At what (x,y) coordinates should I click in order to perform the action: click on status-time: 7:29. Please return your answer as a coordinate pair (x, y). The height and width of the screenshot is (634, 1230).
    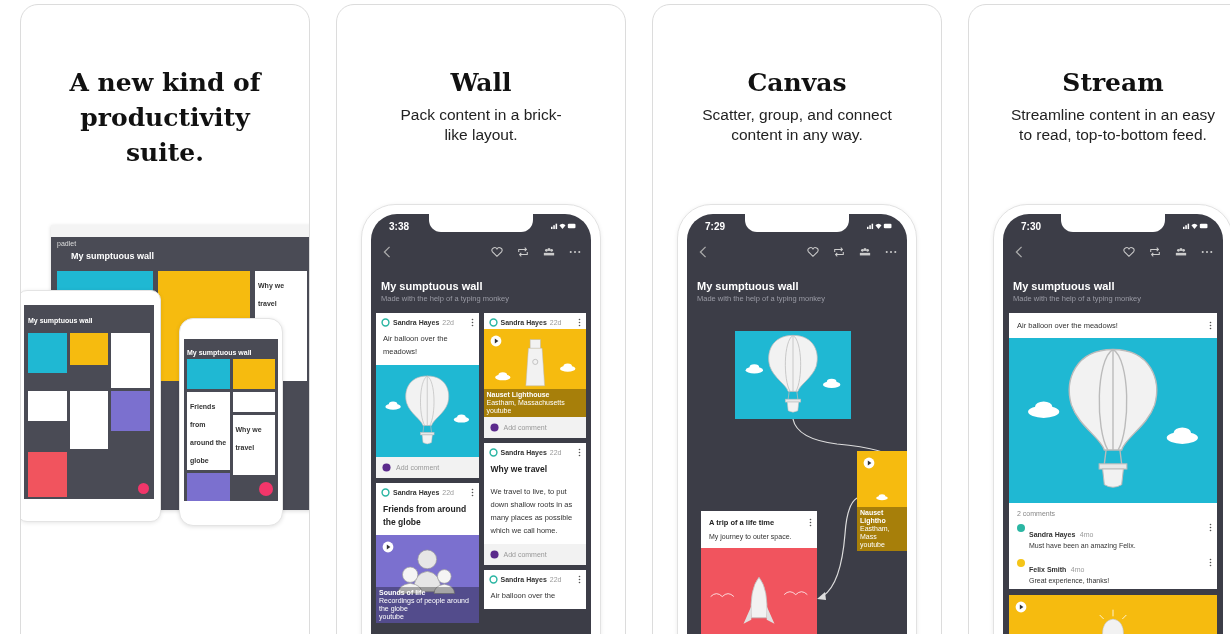
    Looking at the image, I should click on (715, 226).